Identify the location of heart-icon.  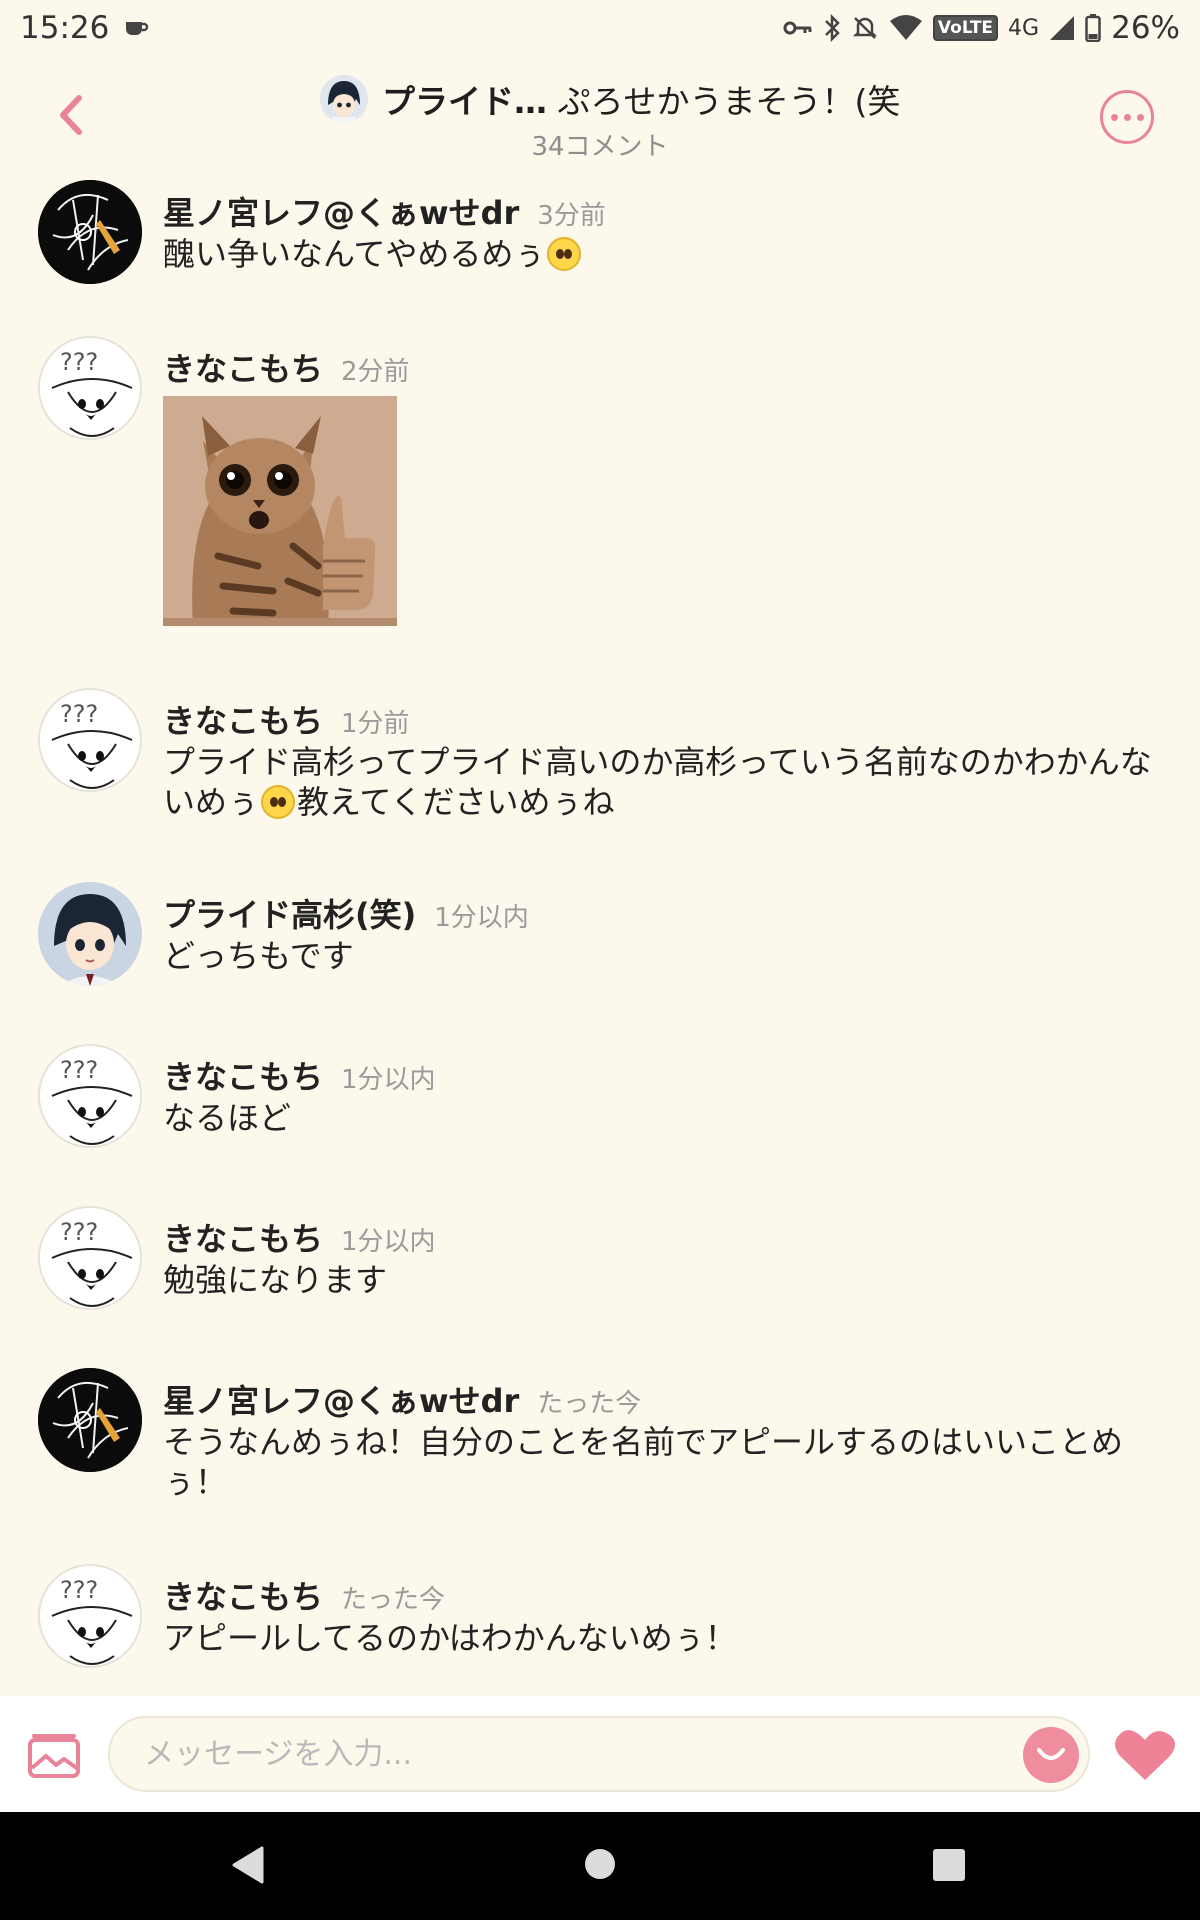
(1145, 1755).